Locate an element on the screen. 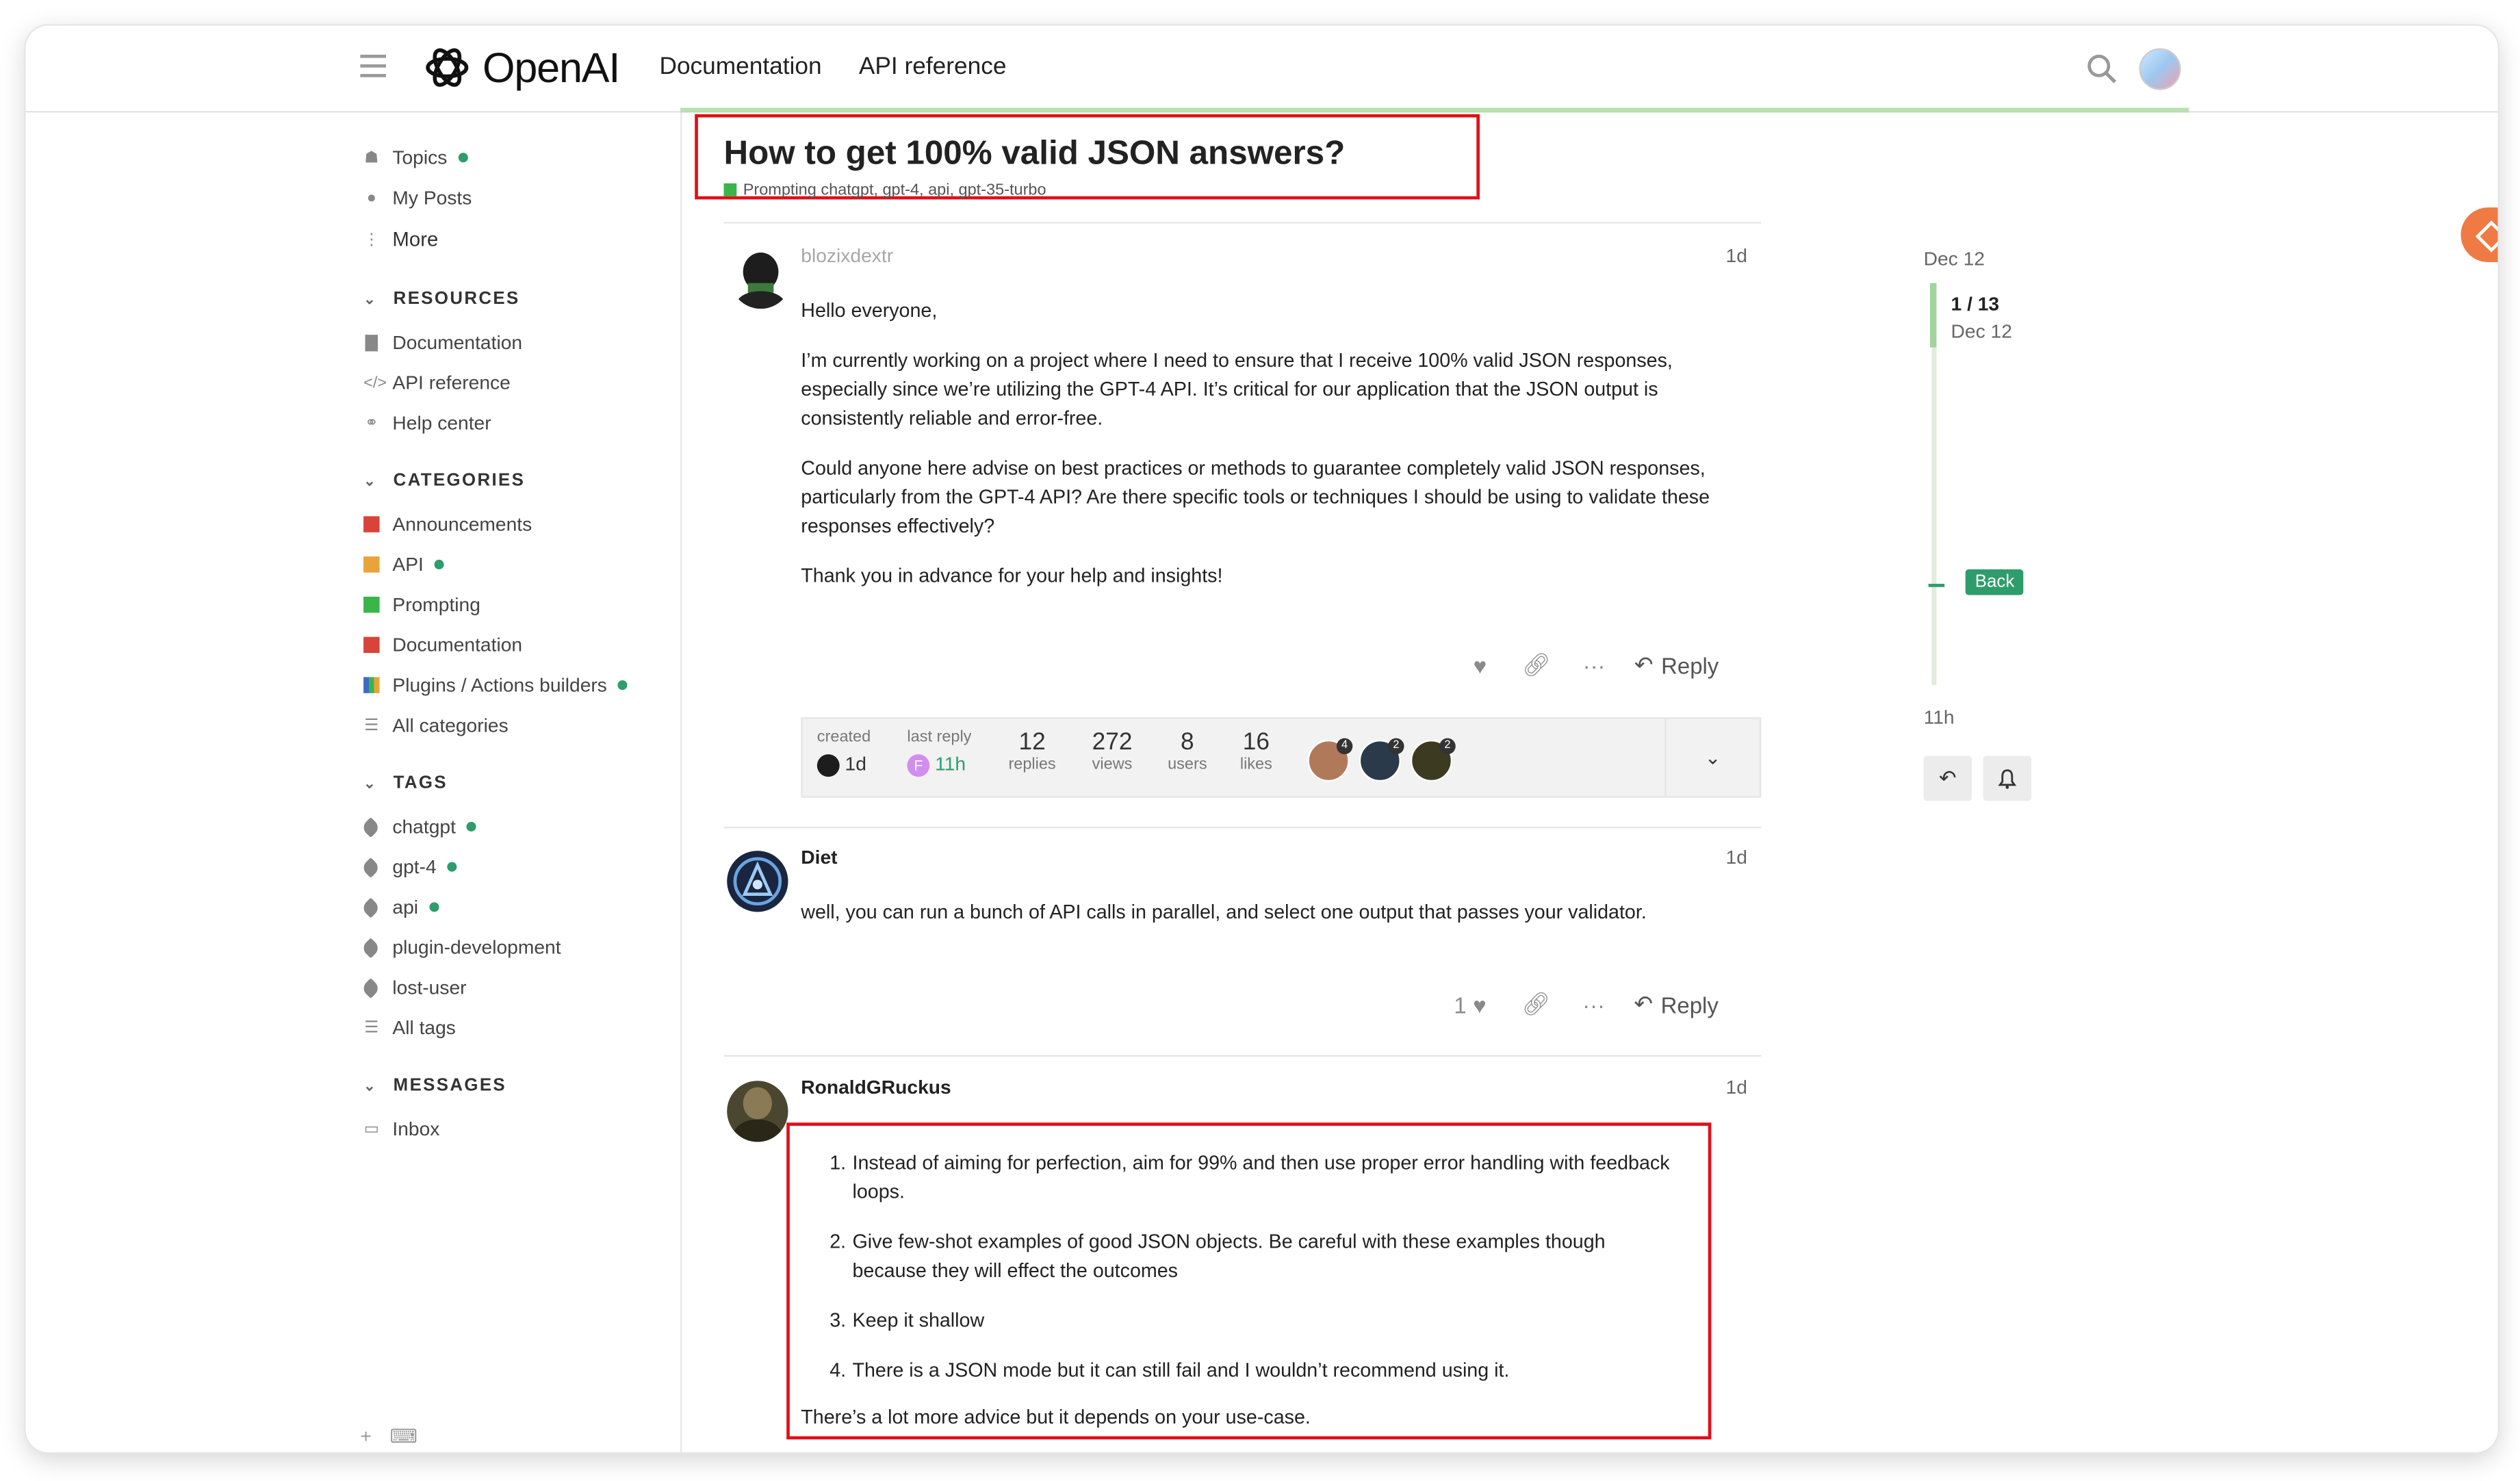 This screenshot has height=1481, width=2520. sidebar-item-label: Plugins / Actions builders is located at coordinates (499, 685).